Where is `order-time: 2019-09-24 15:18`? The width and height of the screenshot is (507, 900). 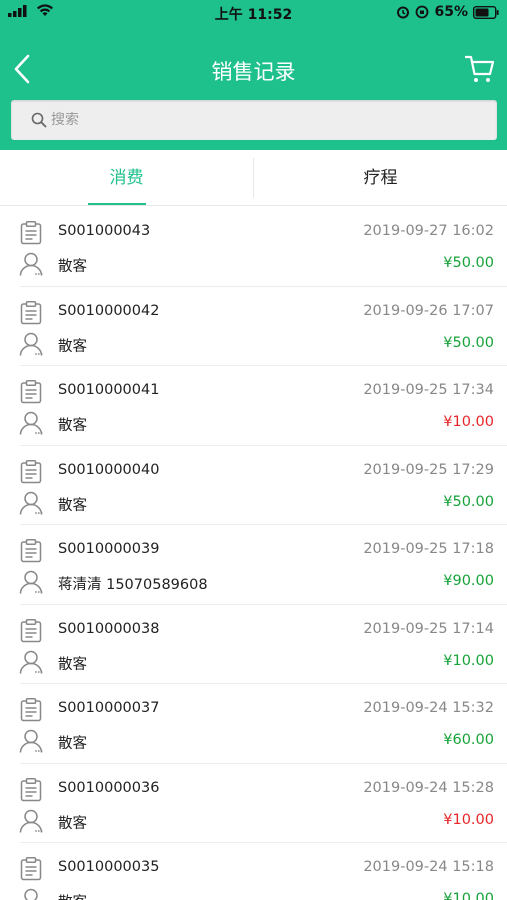 order-time: 2019-09-24 15:18 is located at coordinates (428, 867).